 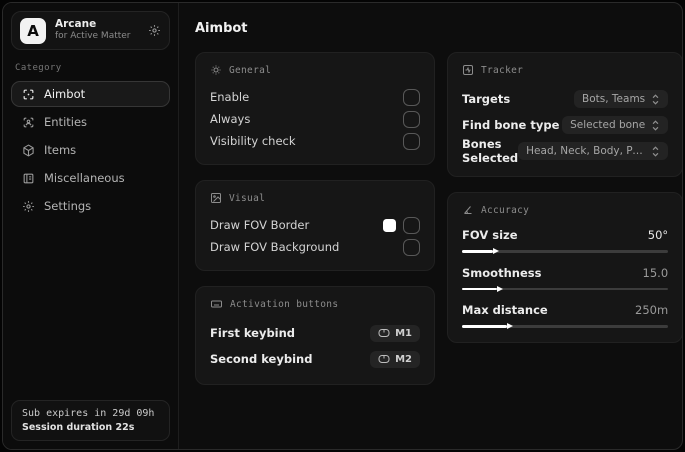 I want to click on setting-label: Always, so click(x=230, y=119).